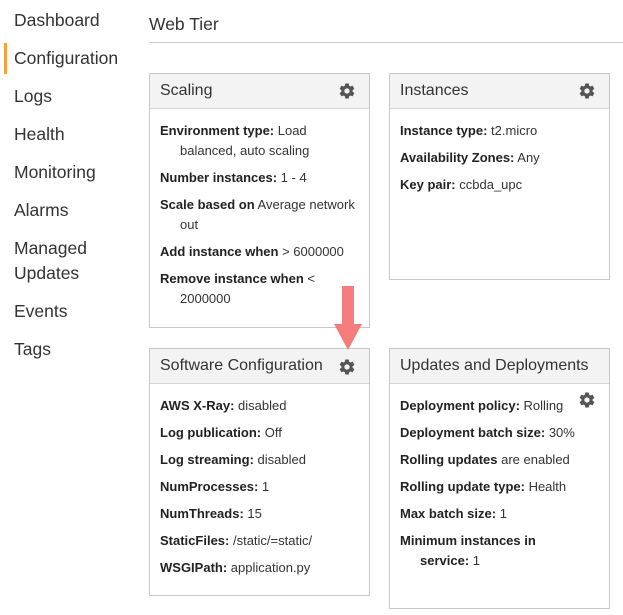  What do you see at coordinates (457, 157) in the screenshot?
I see `setting-key: Availability Zones:` at bounding box center [457, 157].